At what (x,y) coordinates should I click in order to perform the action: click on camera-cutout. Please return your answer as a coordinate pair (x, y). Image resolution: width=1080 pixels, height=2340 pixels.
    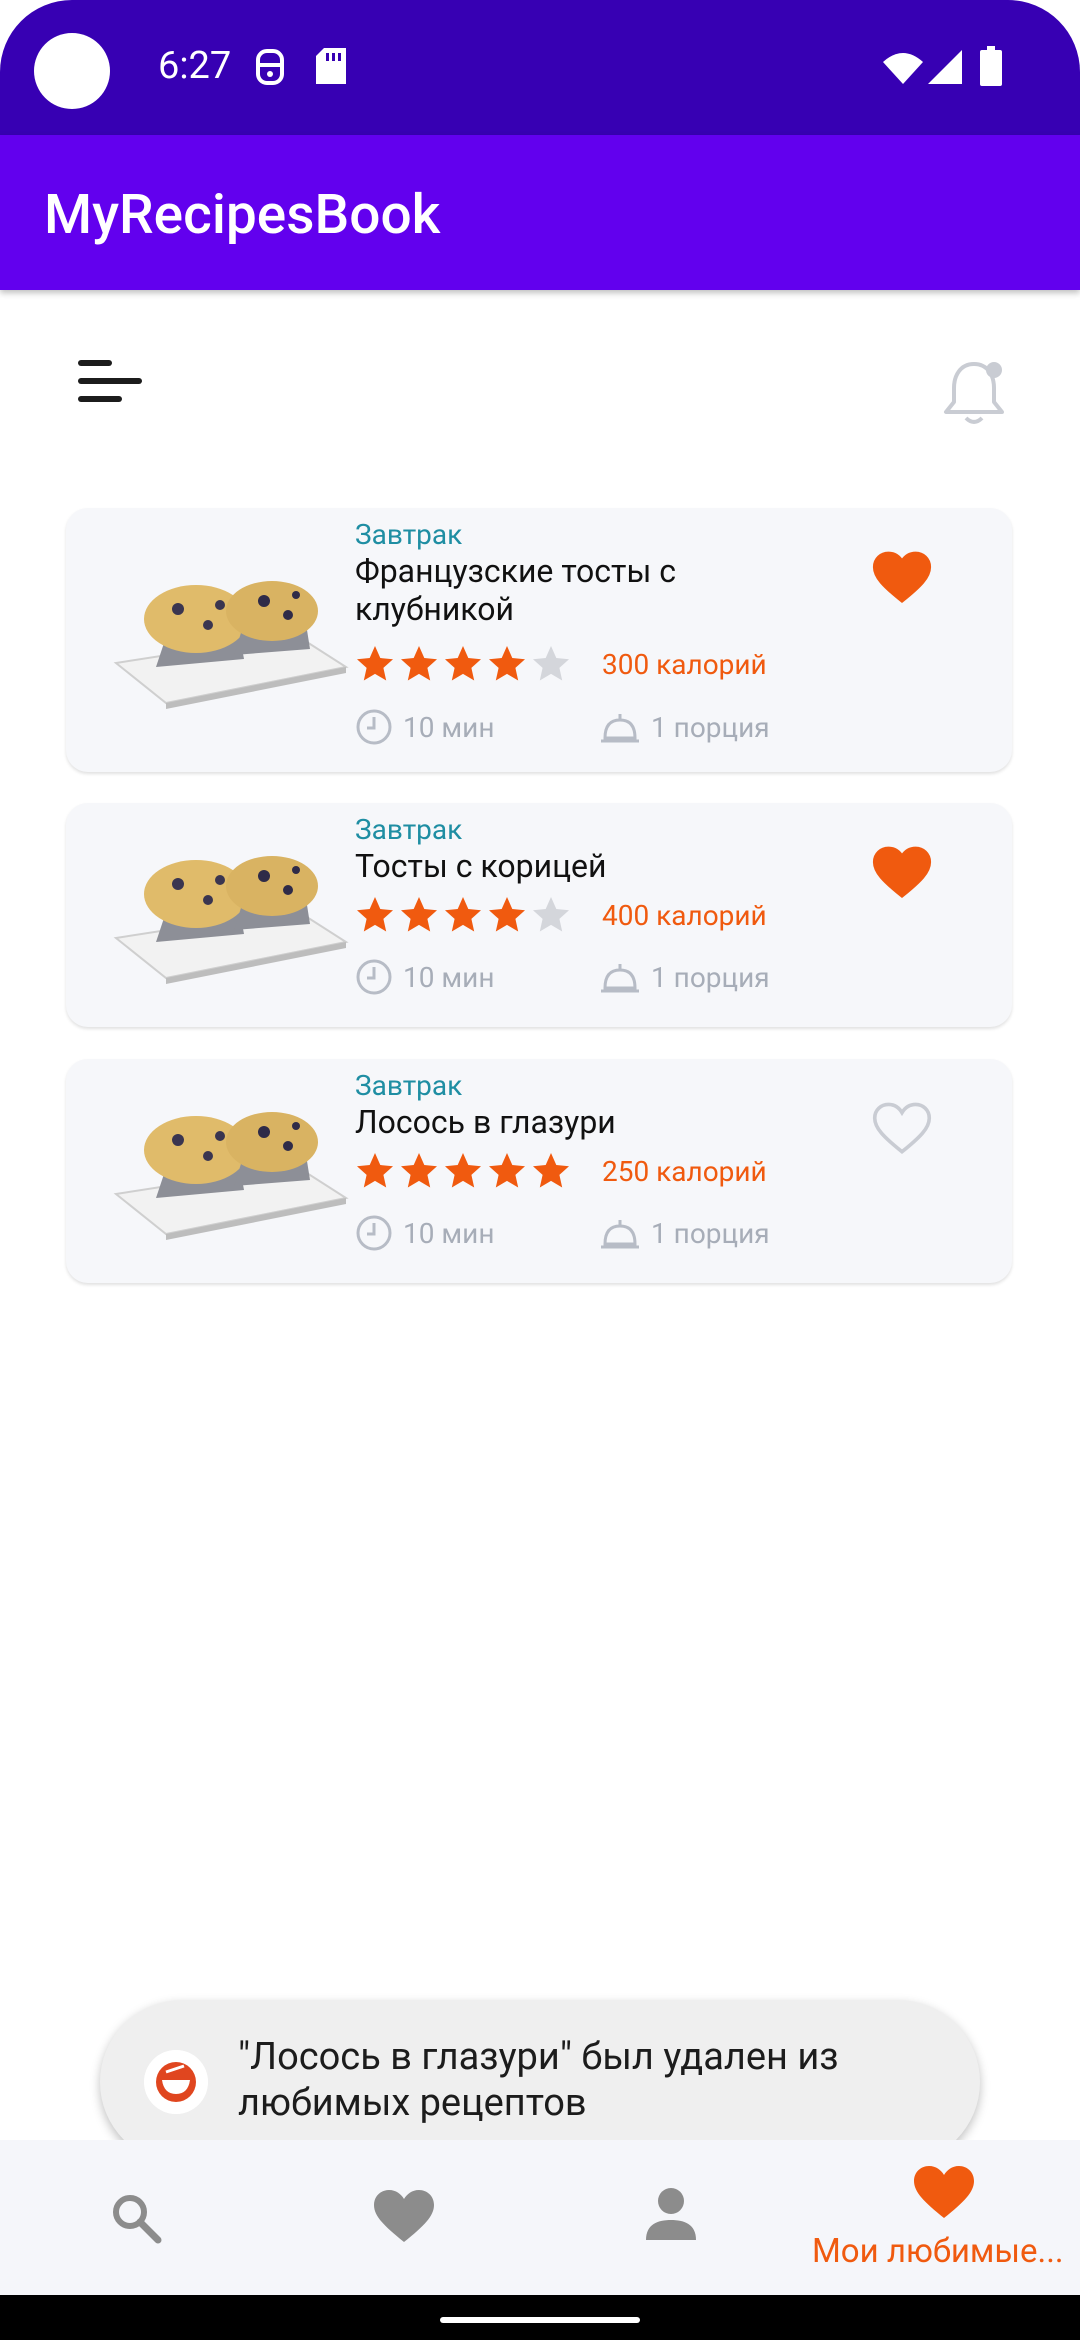
    Looking at the image, I should click on (72, 71).